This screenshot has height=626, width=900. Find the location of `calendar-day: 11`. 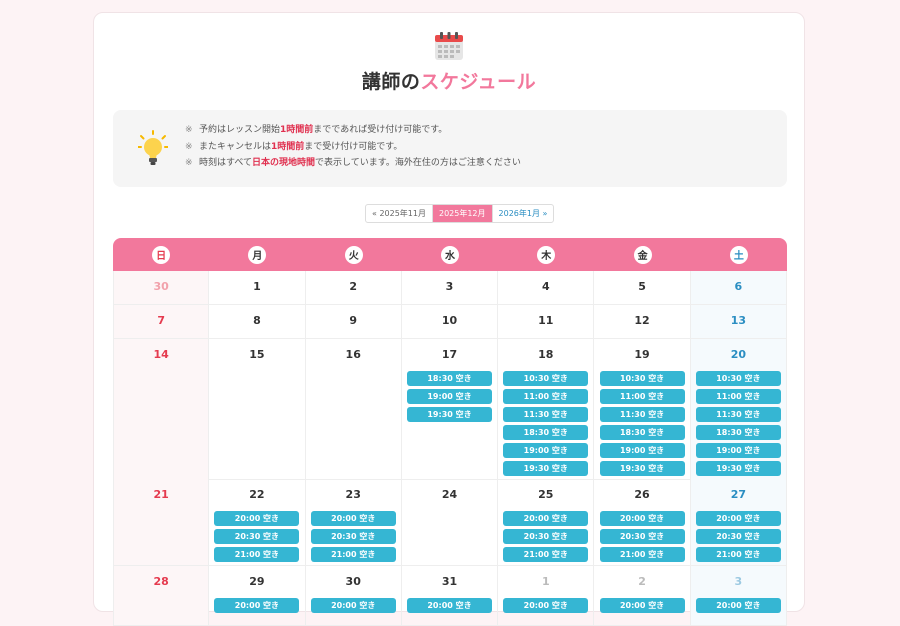

calendar-day: 11 is located at coordinates (546, 322).